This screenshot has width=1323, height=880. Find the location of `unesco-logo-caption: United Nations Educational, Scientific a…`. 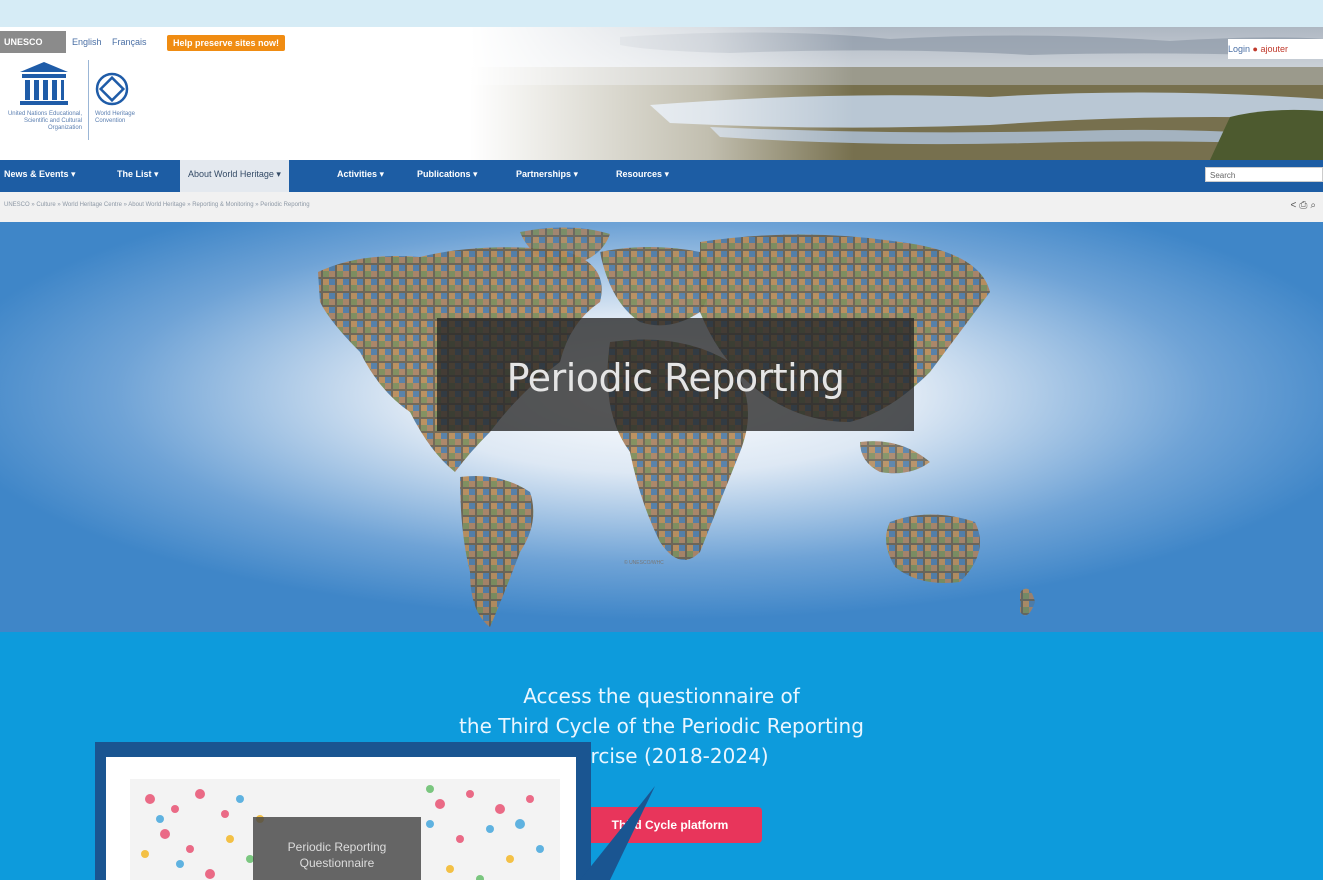

unesco-logo-caption: United Nations Educational, Scientific a… is located at coordinates (44, 121).